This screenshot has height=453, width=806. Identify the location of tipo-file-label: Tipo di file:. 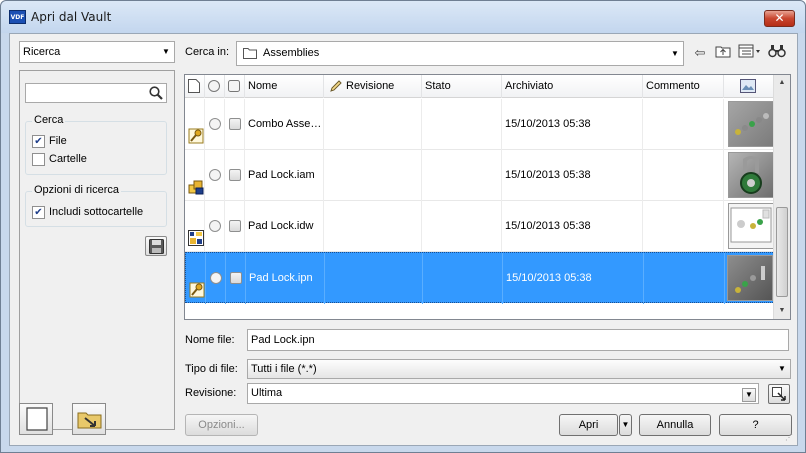
(211, 369).